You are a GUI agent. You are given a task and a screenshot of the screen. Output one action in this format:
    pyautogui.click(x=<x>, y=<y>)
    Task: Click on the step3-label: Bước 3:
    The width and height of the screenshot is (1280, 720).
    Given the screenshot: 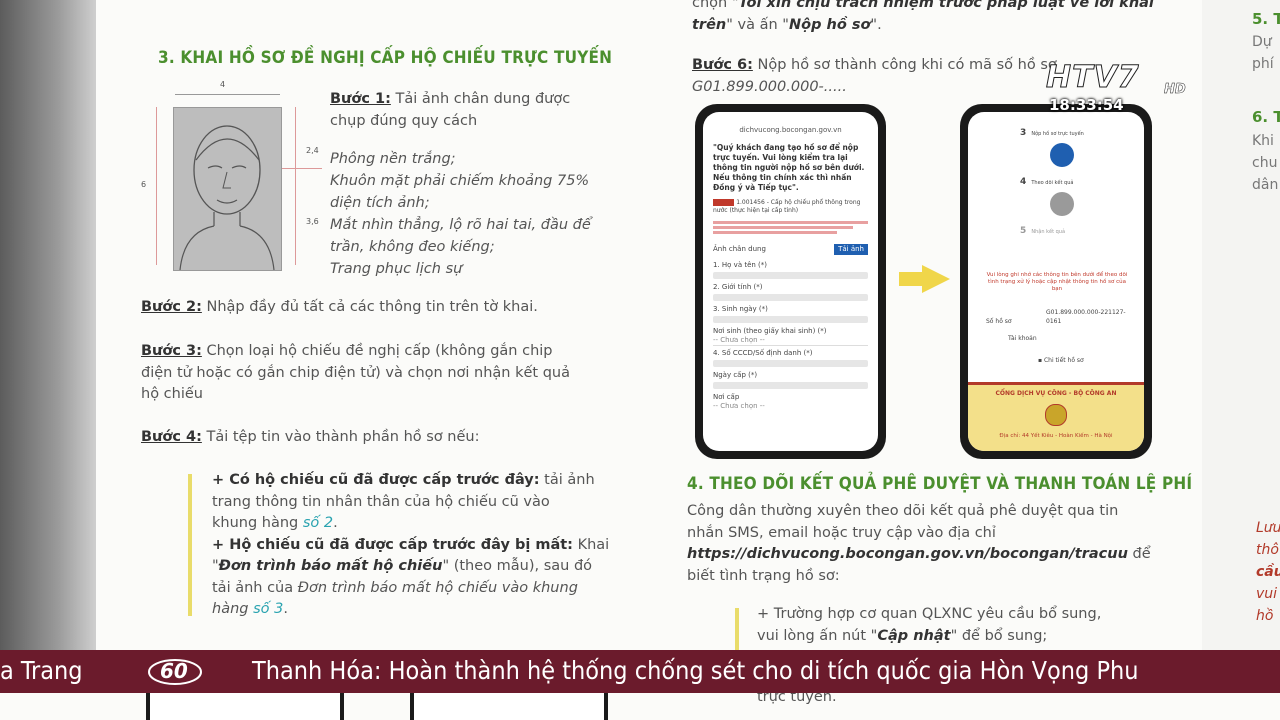 What is the action you would take?
    pyautogui.click(x=171, y=351)
    